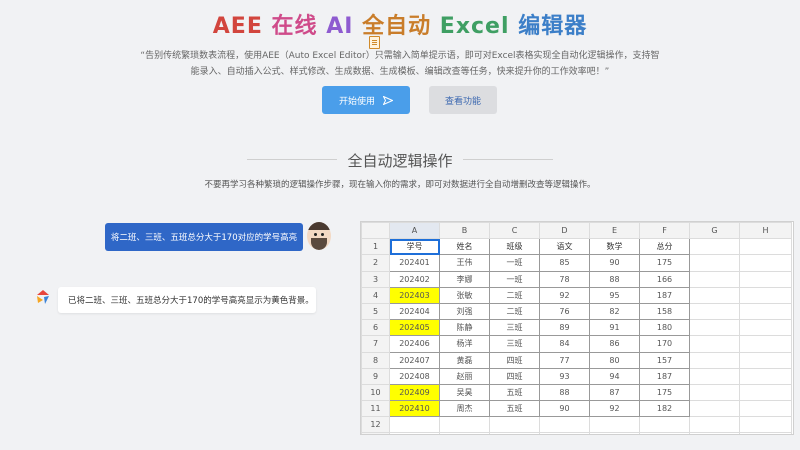 The width and height of the screenshot is (800, 450). Describe the element at coordinates (463, 100) in the screenshot. I see `view-features-button: 查看功能` at that location.